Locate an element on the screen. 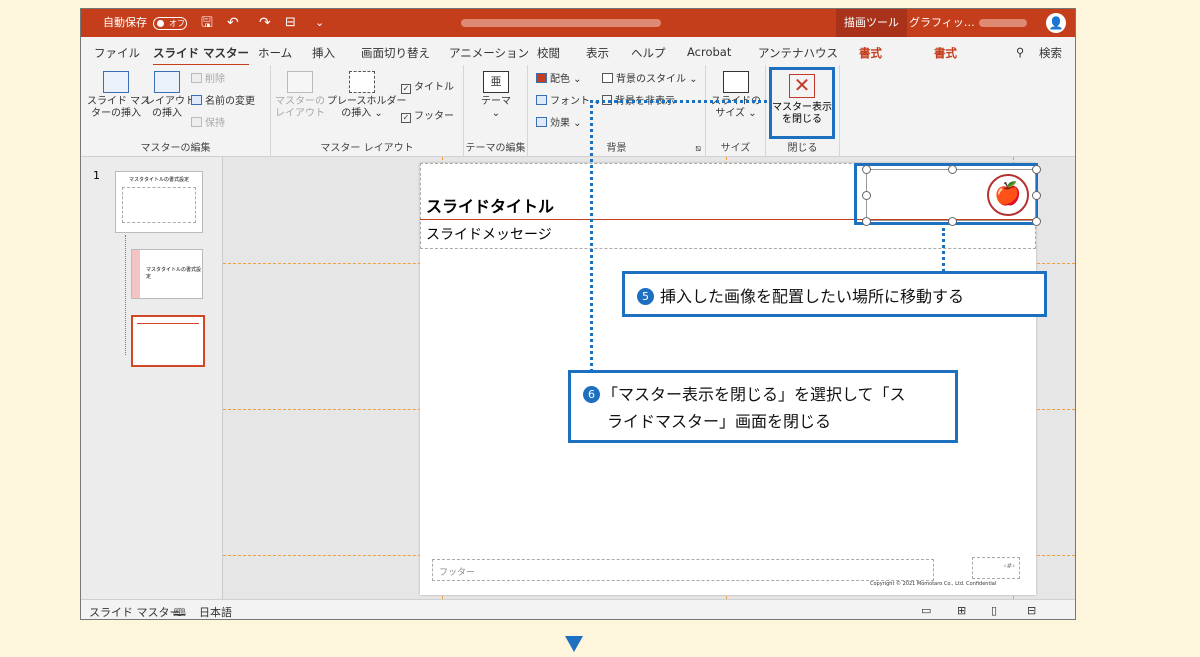  rename-icon is located at coordinates (196, 100).